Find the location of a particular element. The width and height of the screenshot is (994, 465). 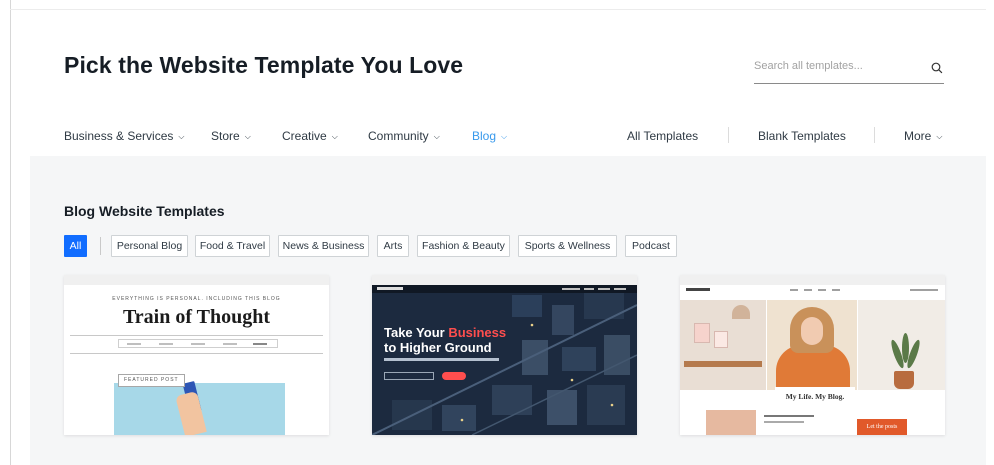

nav-item-store: Store ⌵ is located at coordinates (231, 136).